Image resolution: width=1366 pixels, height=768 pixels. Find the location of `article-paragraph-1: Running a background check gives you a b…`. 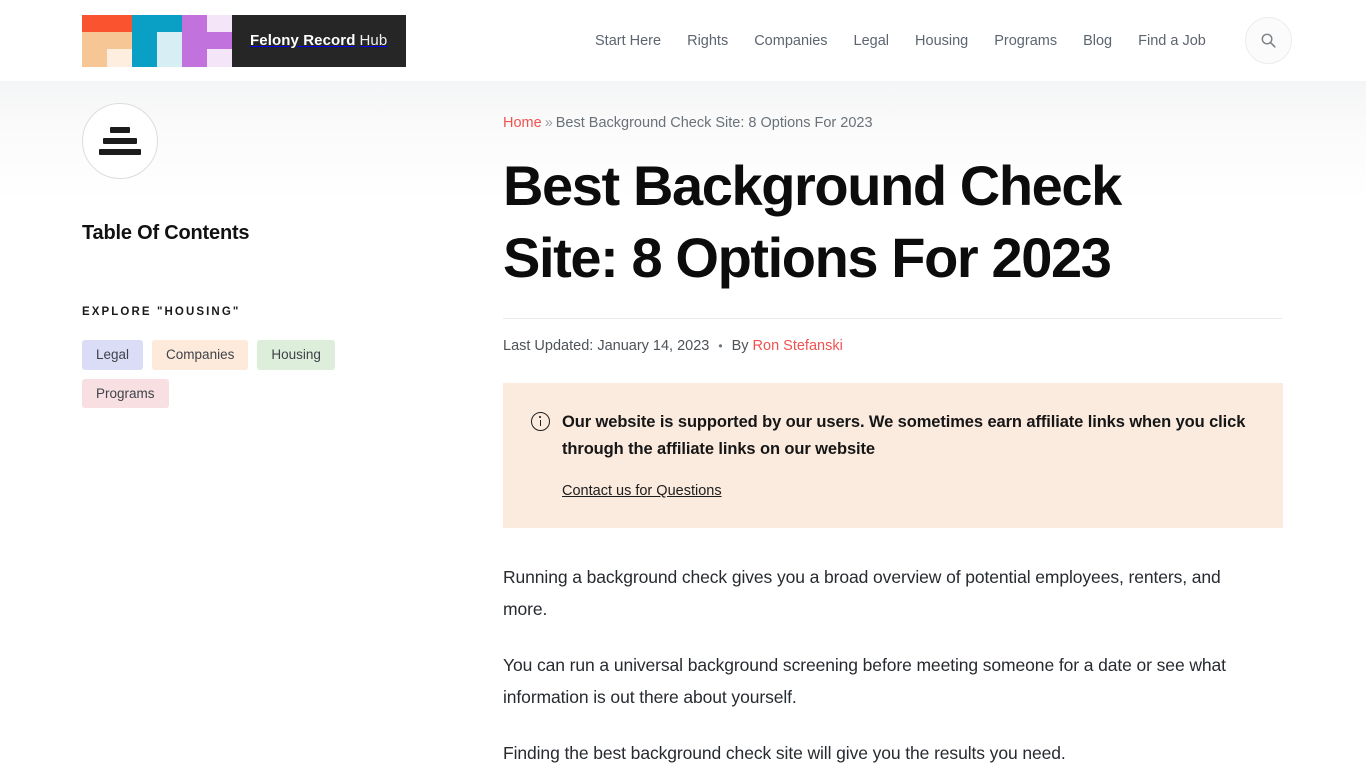

article-paragraph-1: Running a background check gives you a b… is located at coordinates (862, 593).